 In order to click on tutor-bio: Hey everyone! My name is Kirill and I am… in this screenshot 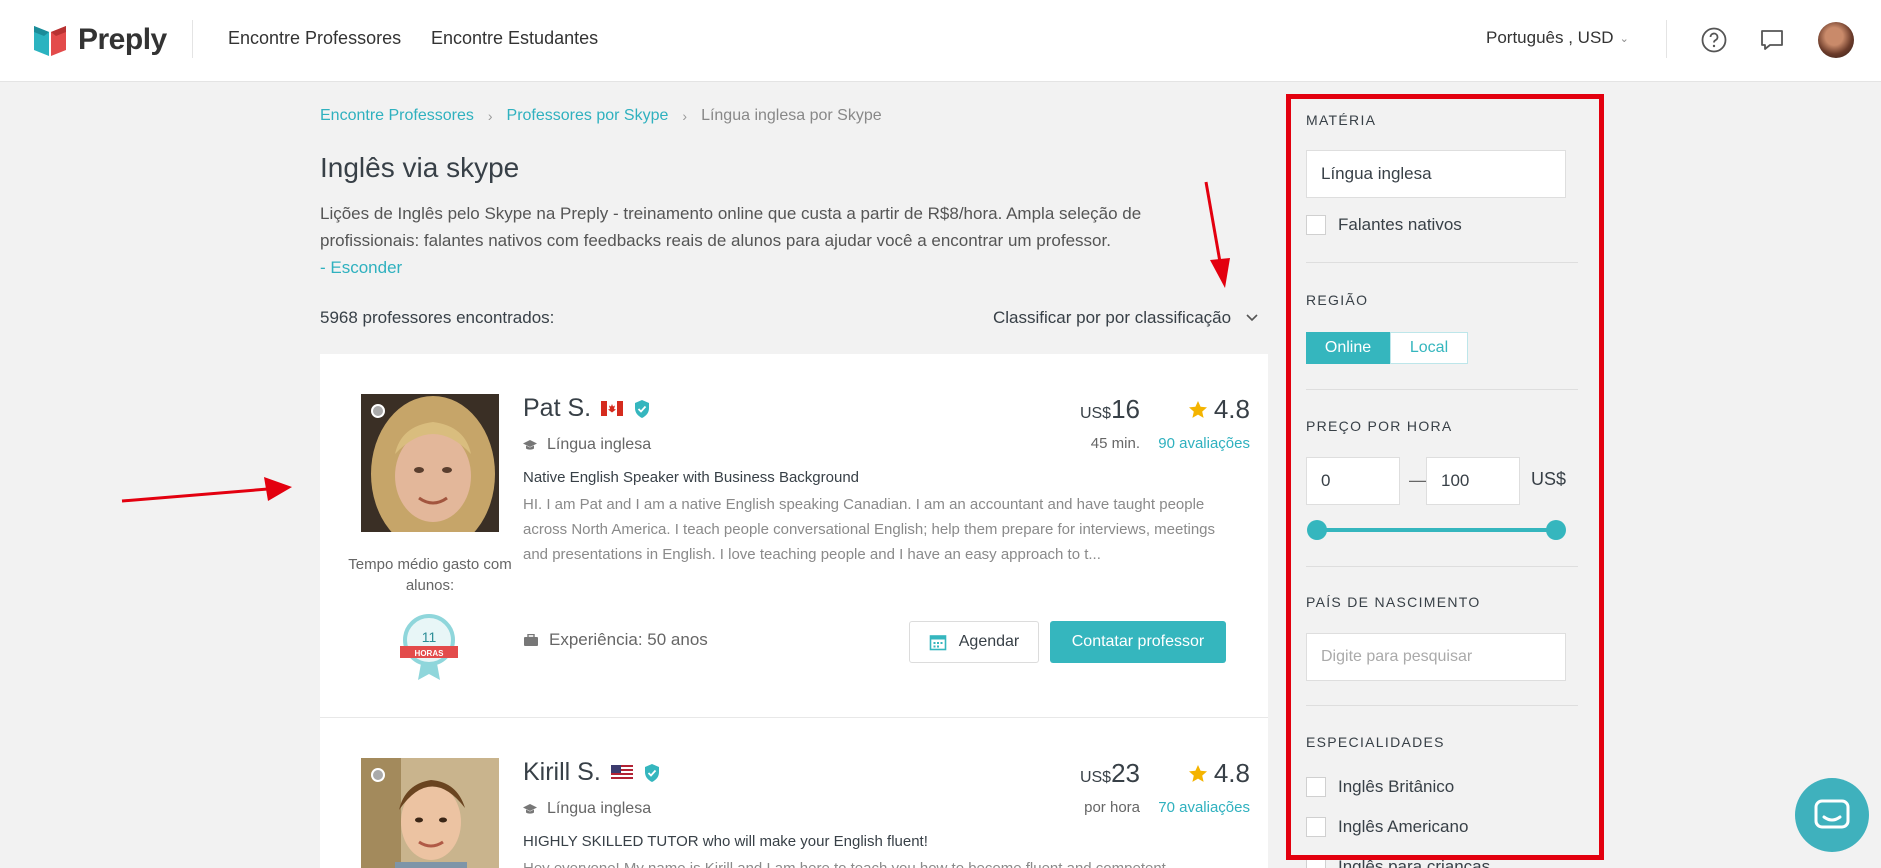, I will do `click(873, 862)`.